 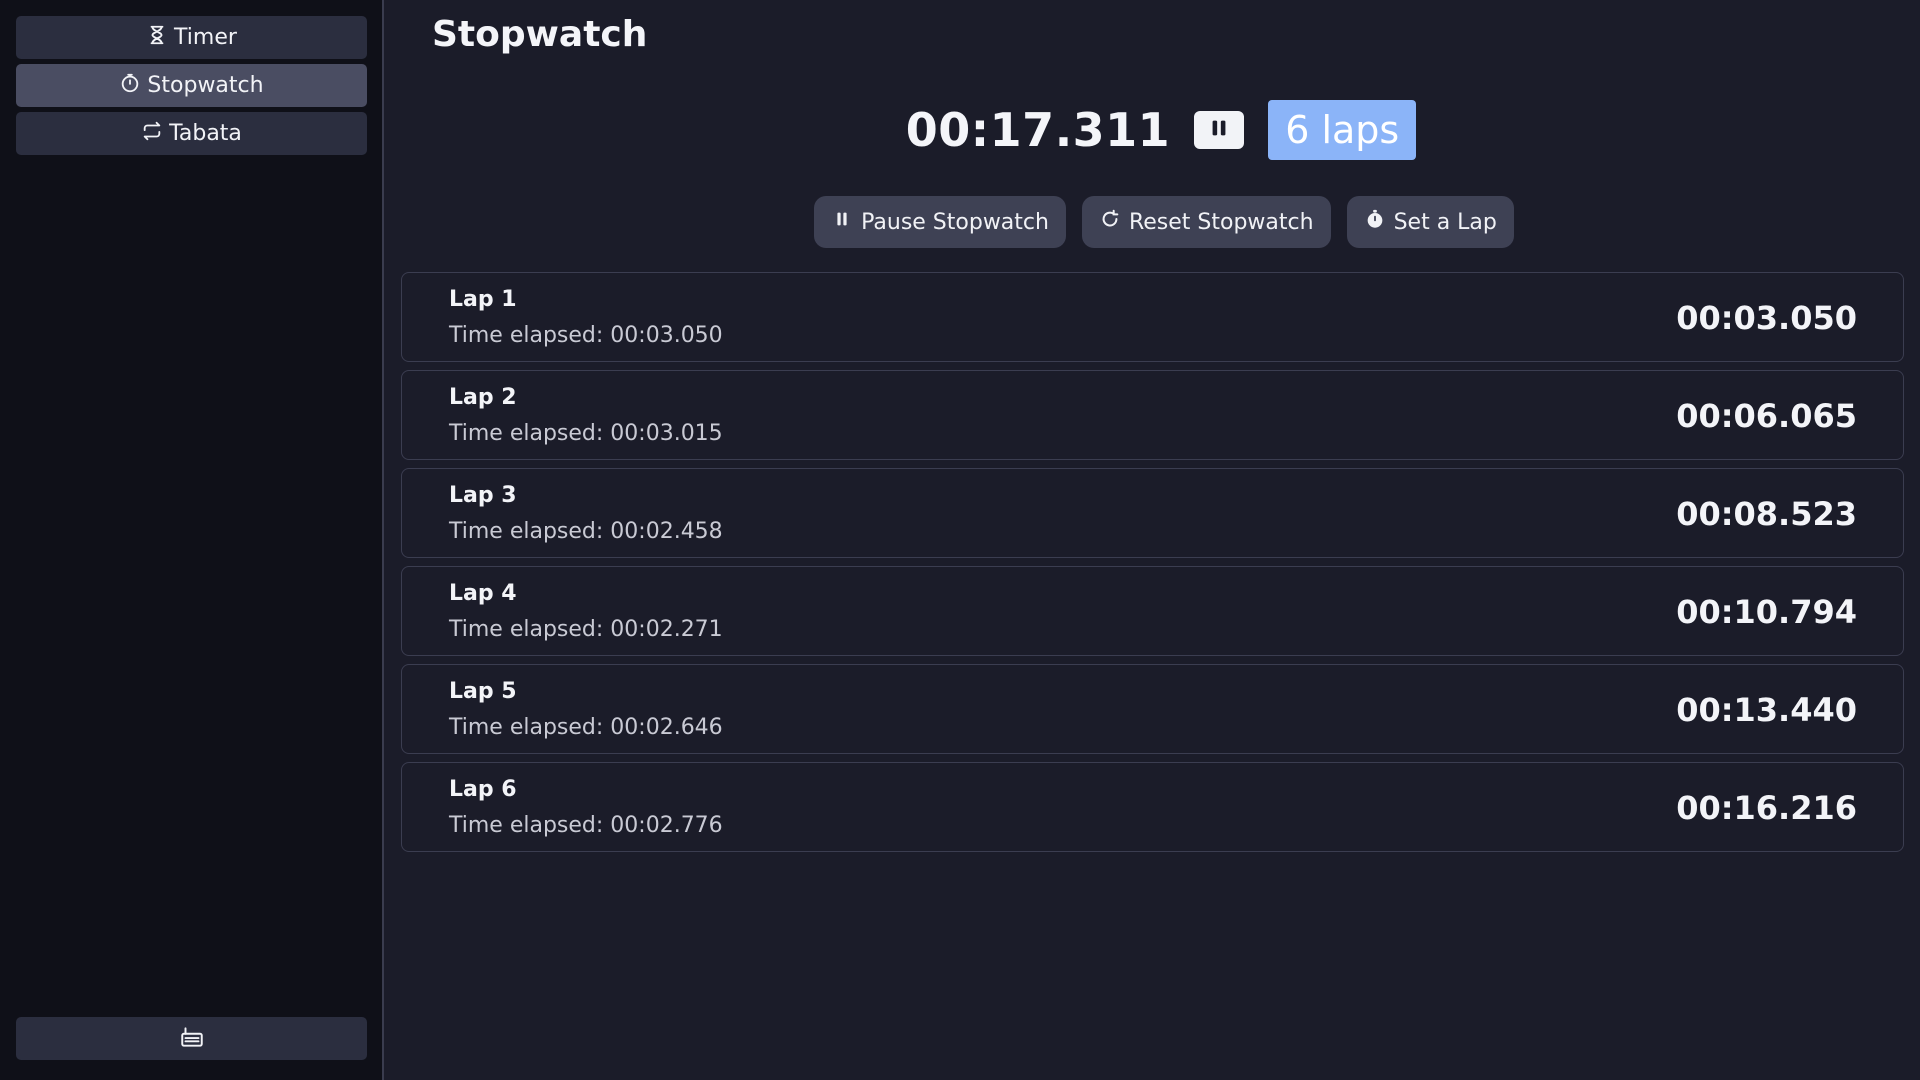 What do you see at coordinates (1152, 513) in the screenshot?
I see `lap-row: Lap 3 Time elapsed: 00:02.458 00:08.523` at bounding box center [1152, 513].